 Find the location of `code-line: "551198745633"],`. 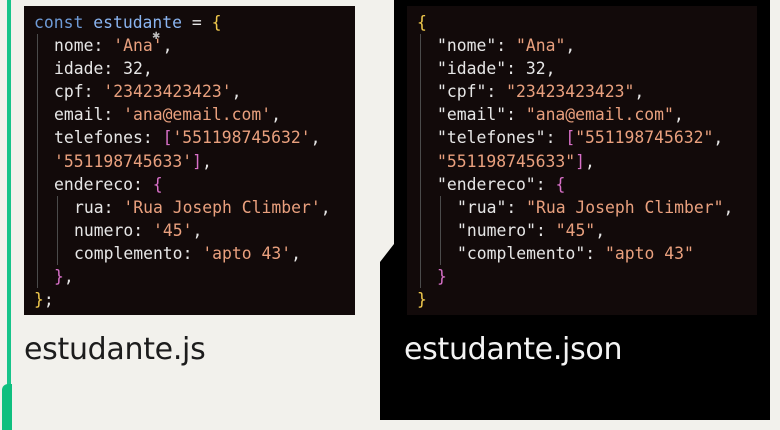

code-line: "551198745633"], is located at coordinates (587, 161).